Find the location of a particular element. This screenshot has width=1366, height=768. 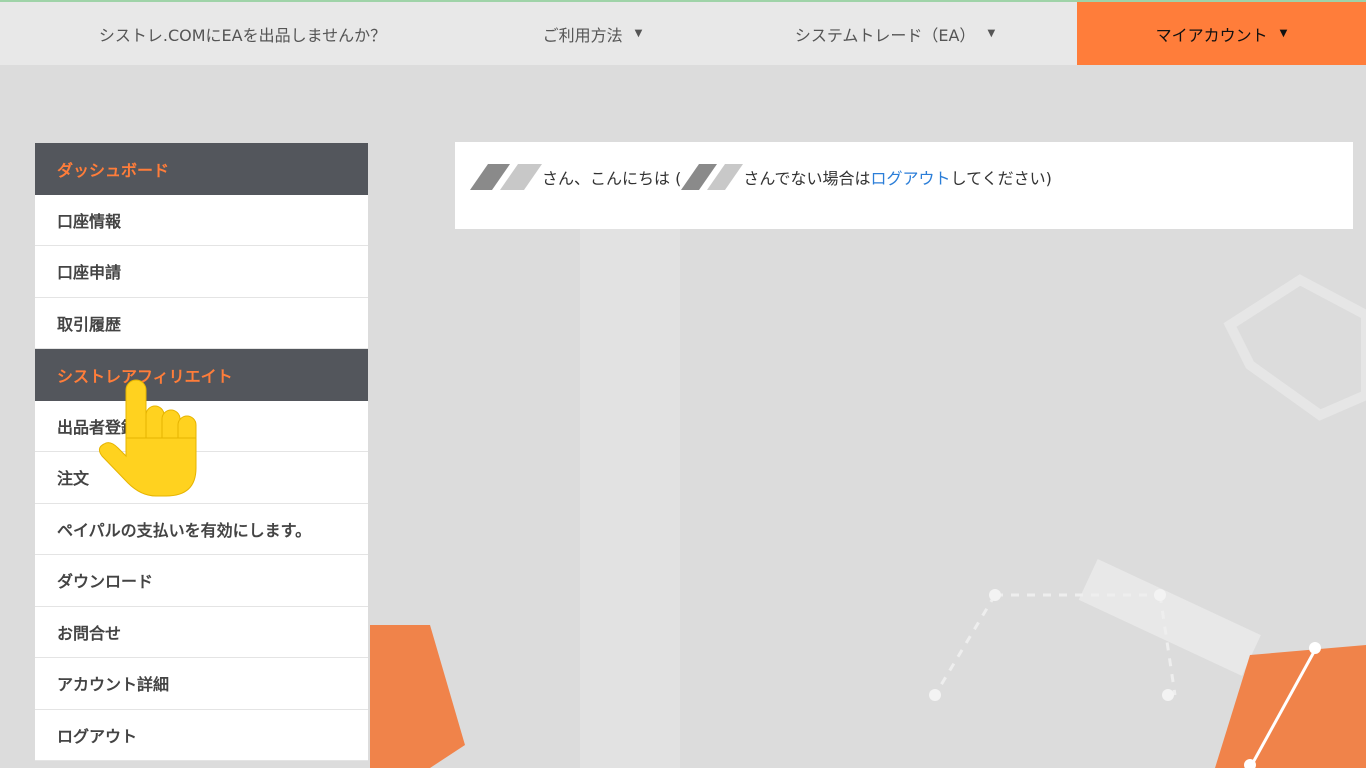

sidebar-item-dashboard: ダッシュボード is located at coordinates (201, 169).